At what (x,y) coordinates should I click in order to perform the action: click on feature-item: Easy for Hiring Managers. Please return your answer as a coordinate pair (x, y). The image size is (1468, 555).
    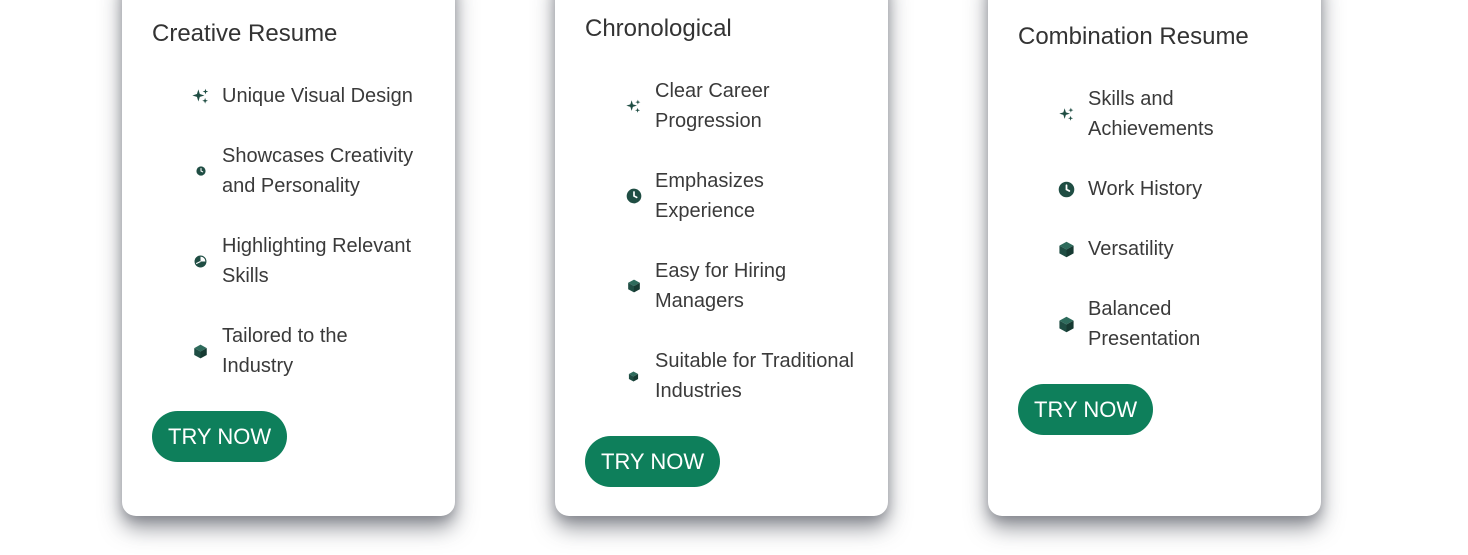
    Looking at the image, I should click on (720, 286).